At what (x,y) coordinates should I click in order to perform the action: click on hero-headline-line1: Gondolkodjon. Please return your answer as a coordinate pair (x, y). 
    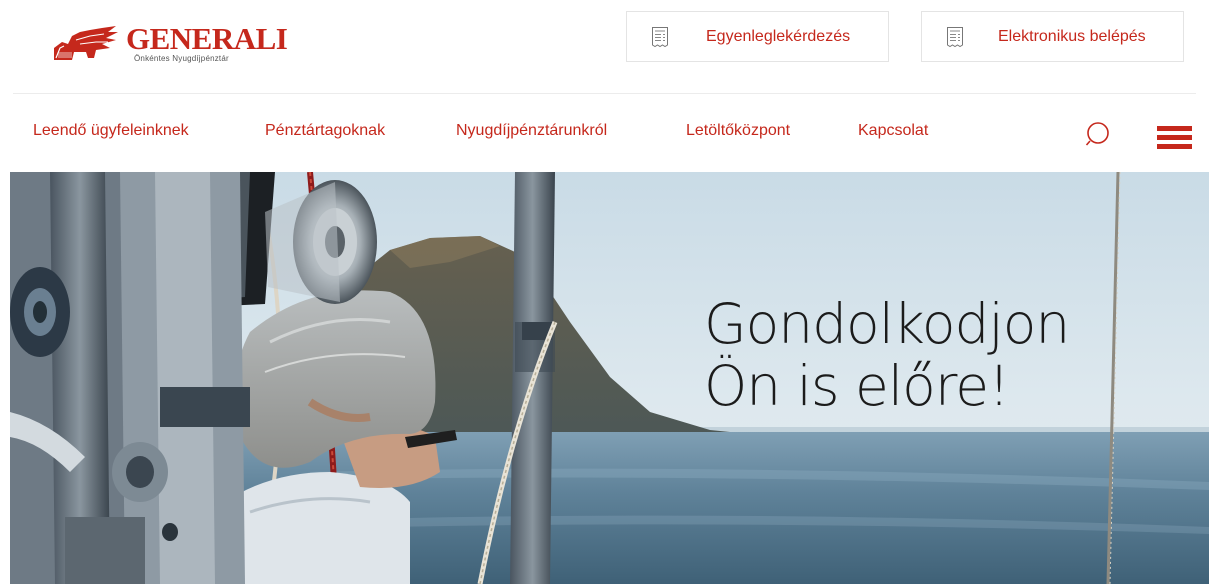
    Looking at the image, I should click on (887, 324).